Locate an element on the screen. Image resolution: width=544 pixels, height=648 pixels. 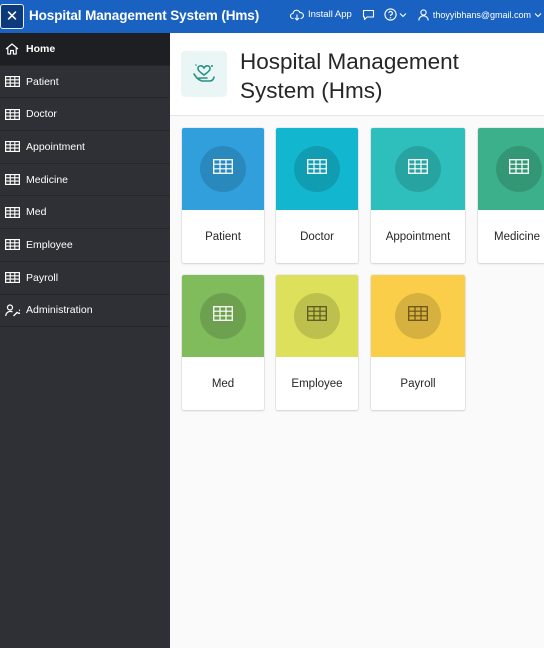
user-menu-button: thoyyibhans@gmail.com is located at coordinates (480, 14).